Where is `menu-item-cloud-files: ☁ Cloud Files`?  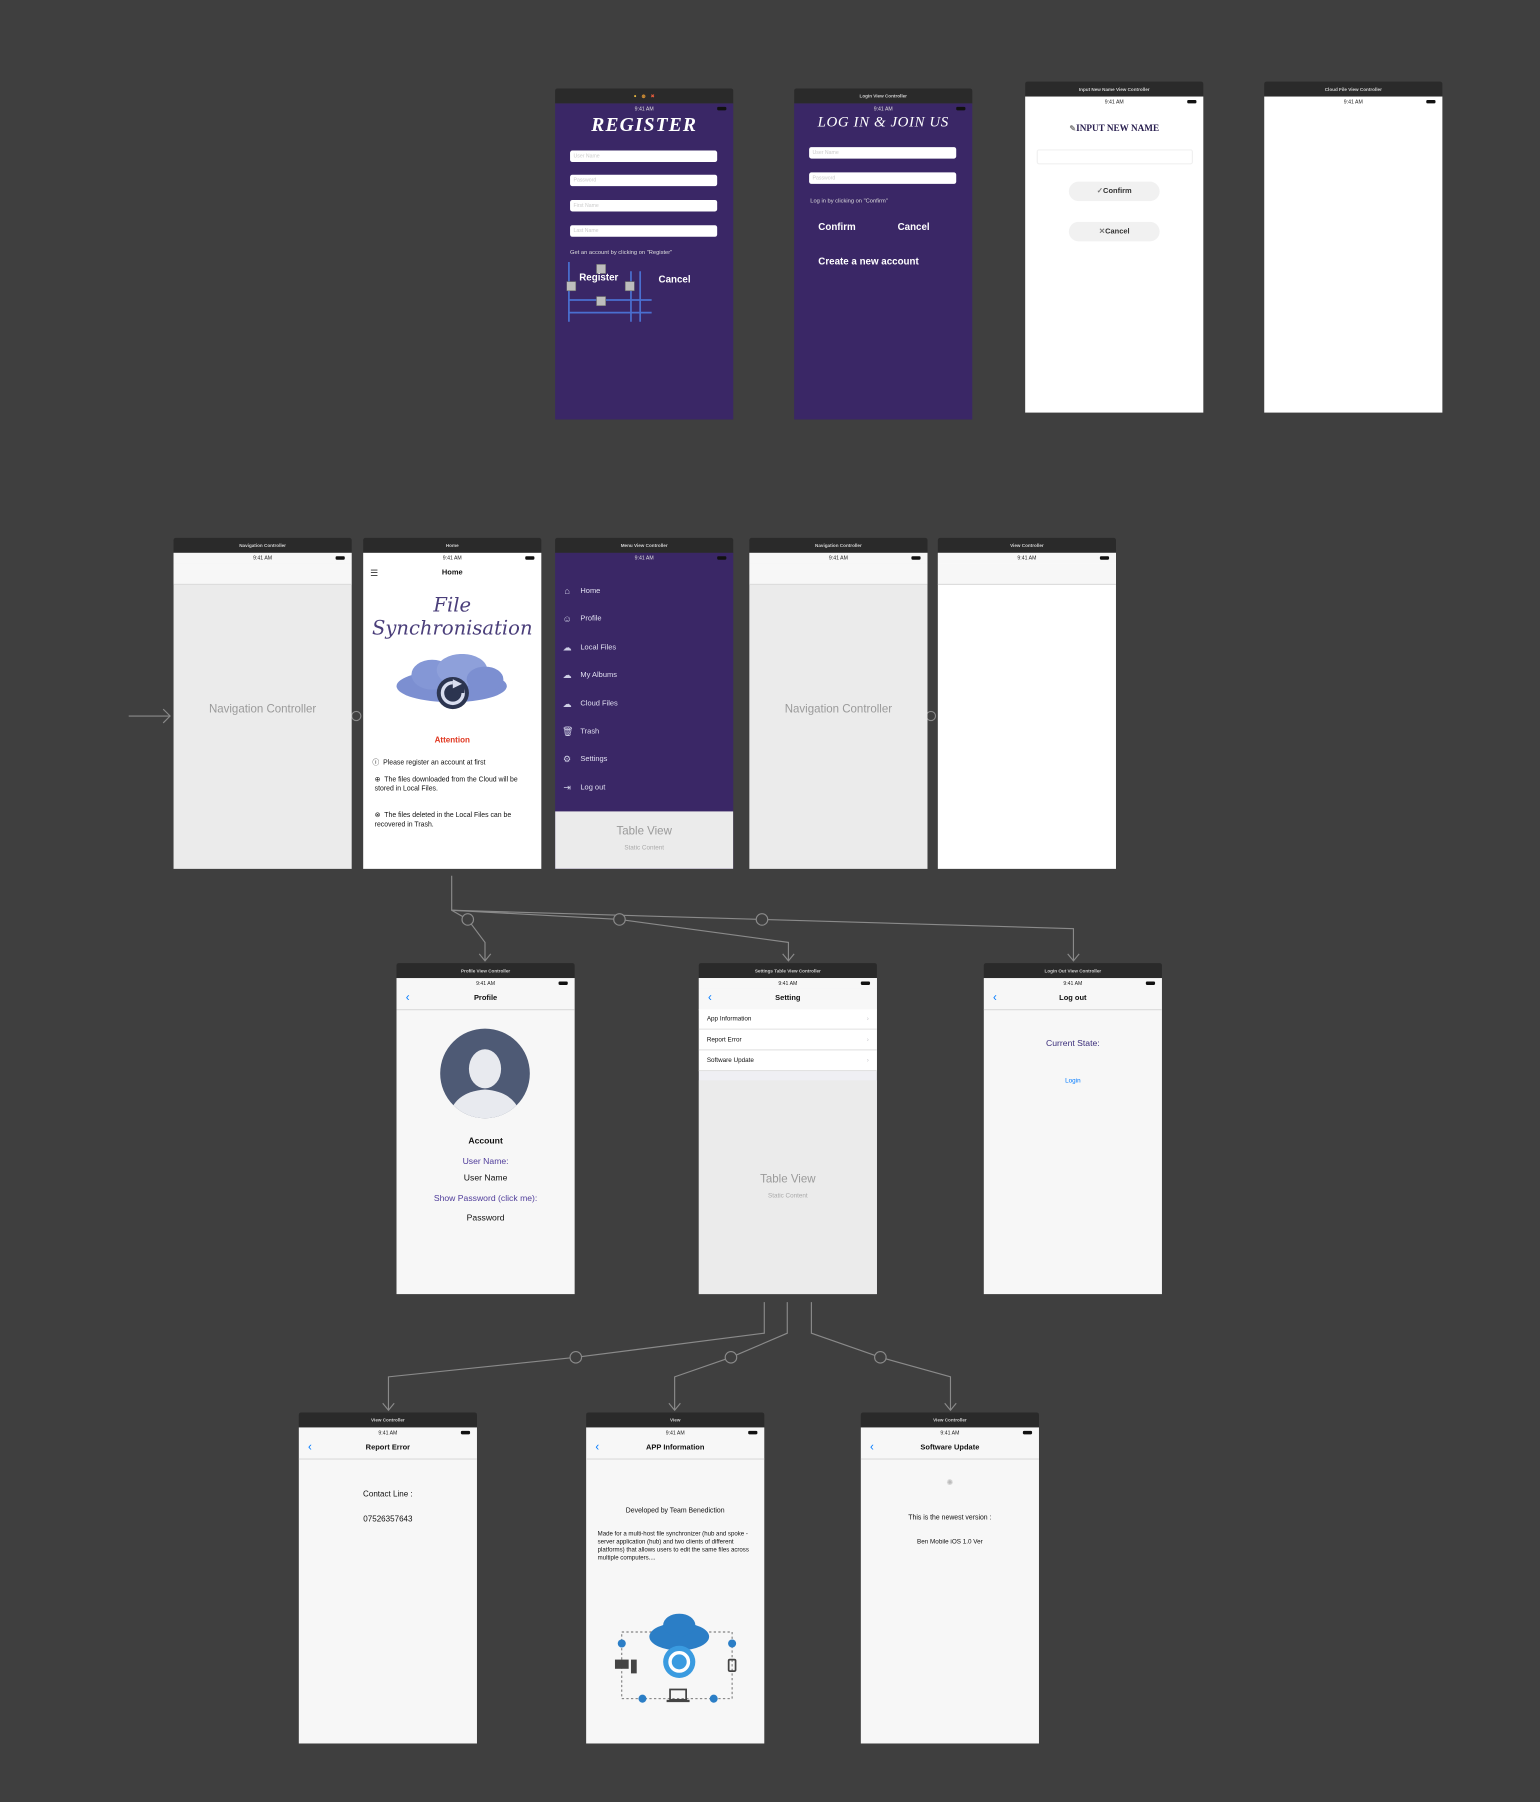 menu-item-cloud-files: ☁ Cloud Files is located at coordinates (590, 704).